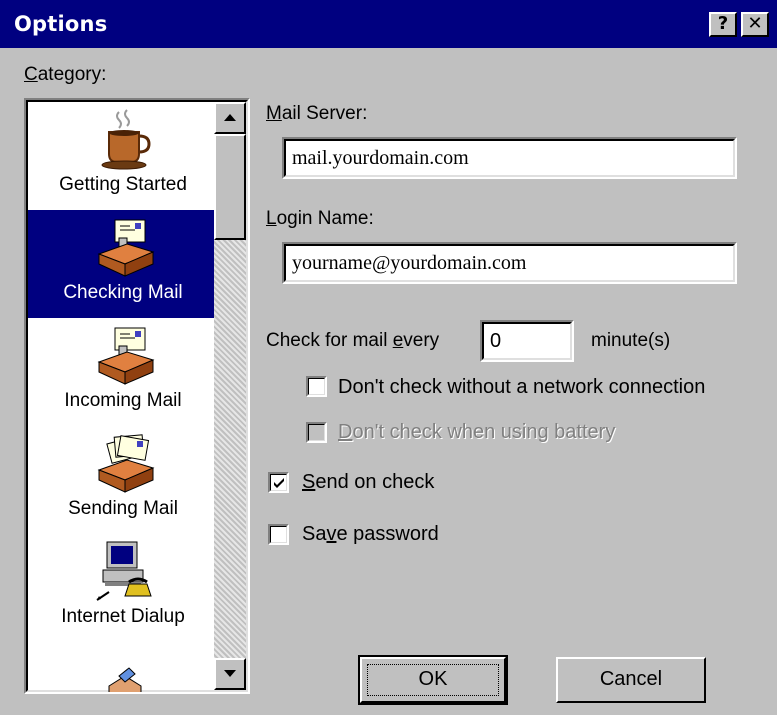 The height and width of the screenshot is (715, 777). Describe the element at coordinates (125, 679) in the screenshot. I see `partially-visible-icon` at that location.